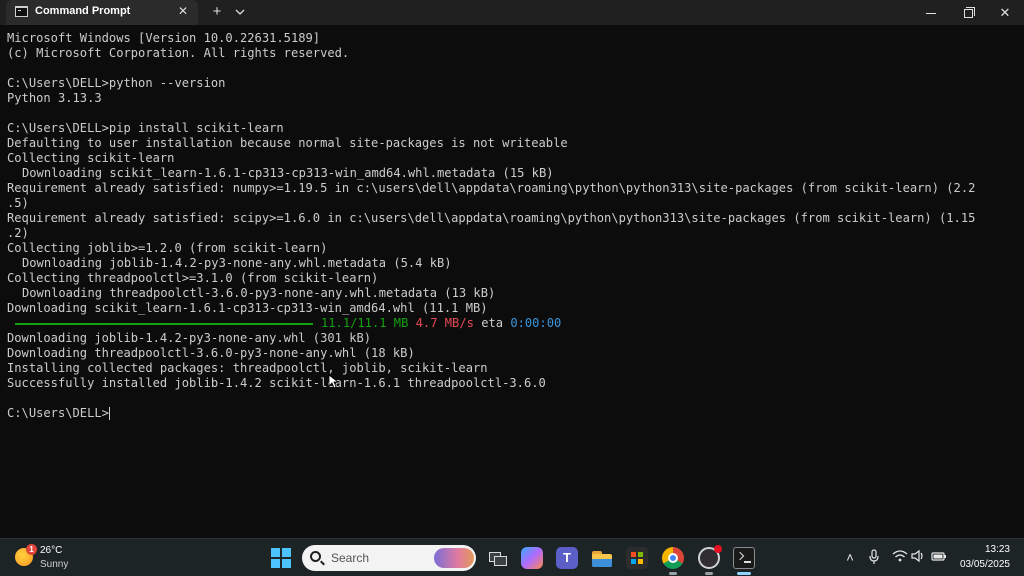 The width and height of the screenshot is (1024, 576). Describe the element at coordinates (602, 558) in the screenshot. I see `file-explorer-icon` at that location.